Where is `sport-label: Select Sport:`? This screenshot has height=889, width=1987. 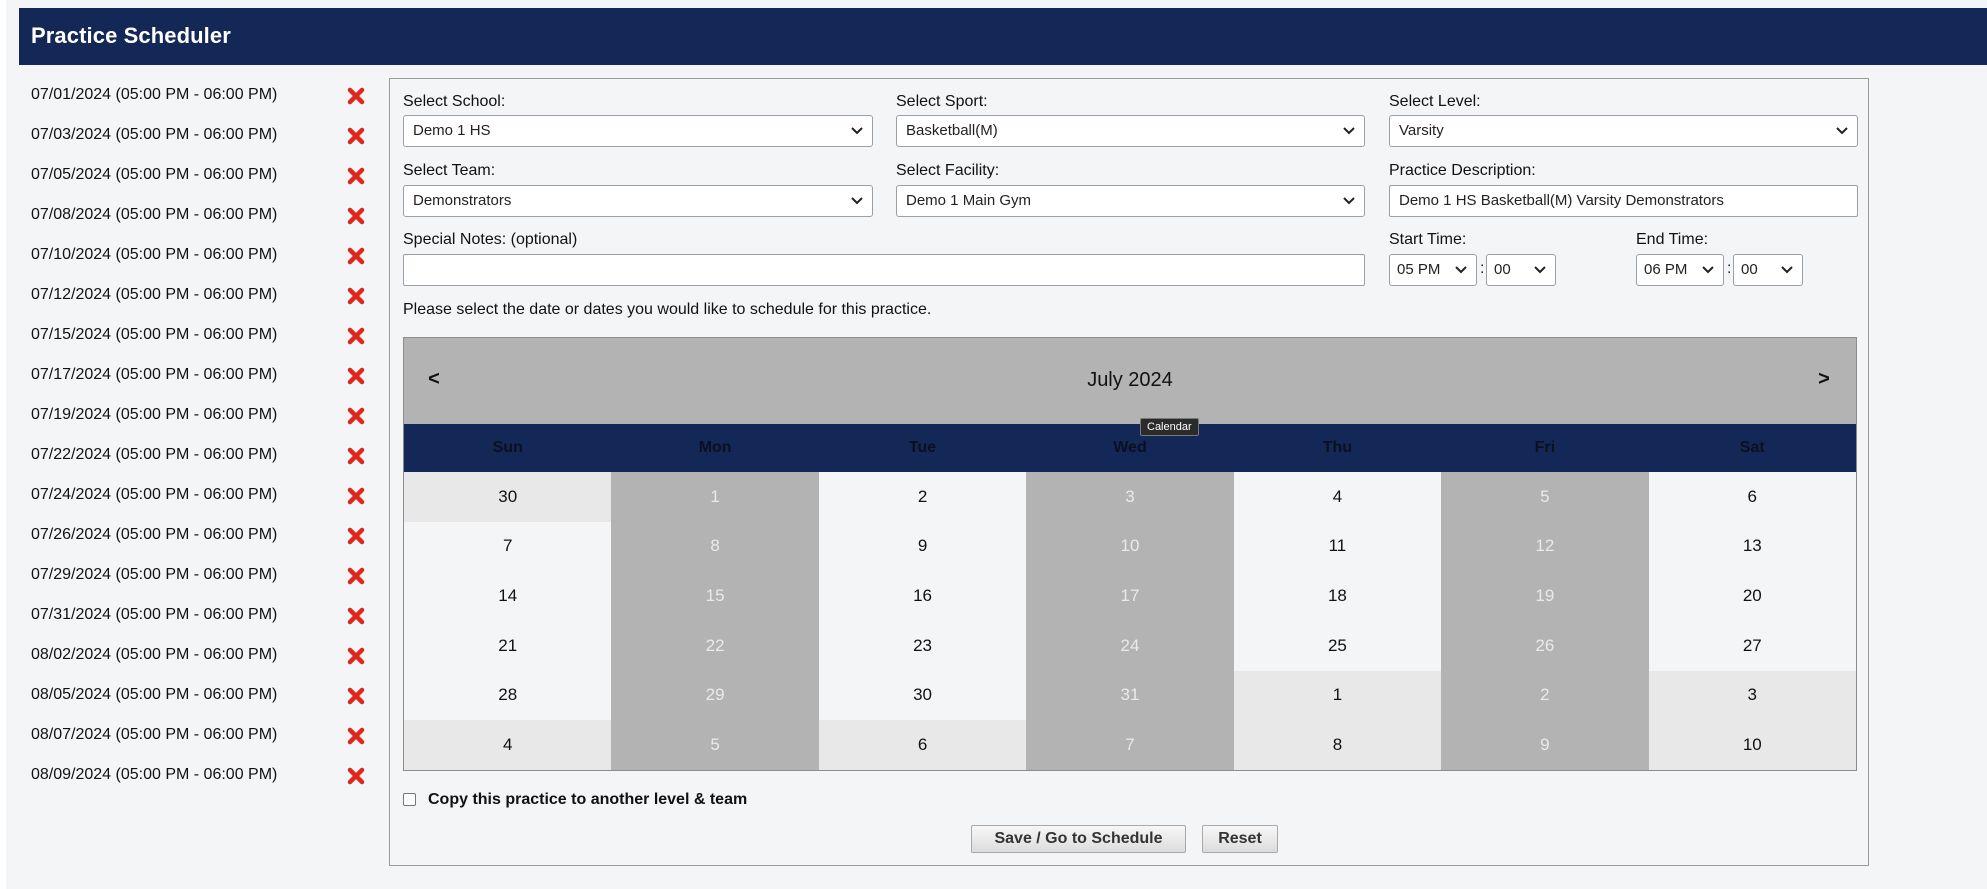 sport-label: Select Sport: is located at coordinates (942, 101).